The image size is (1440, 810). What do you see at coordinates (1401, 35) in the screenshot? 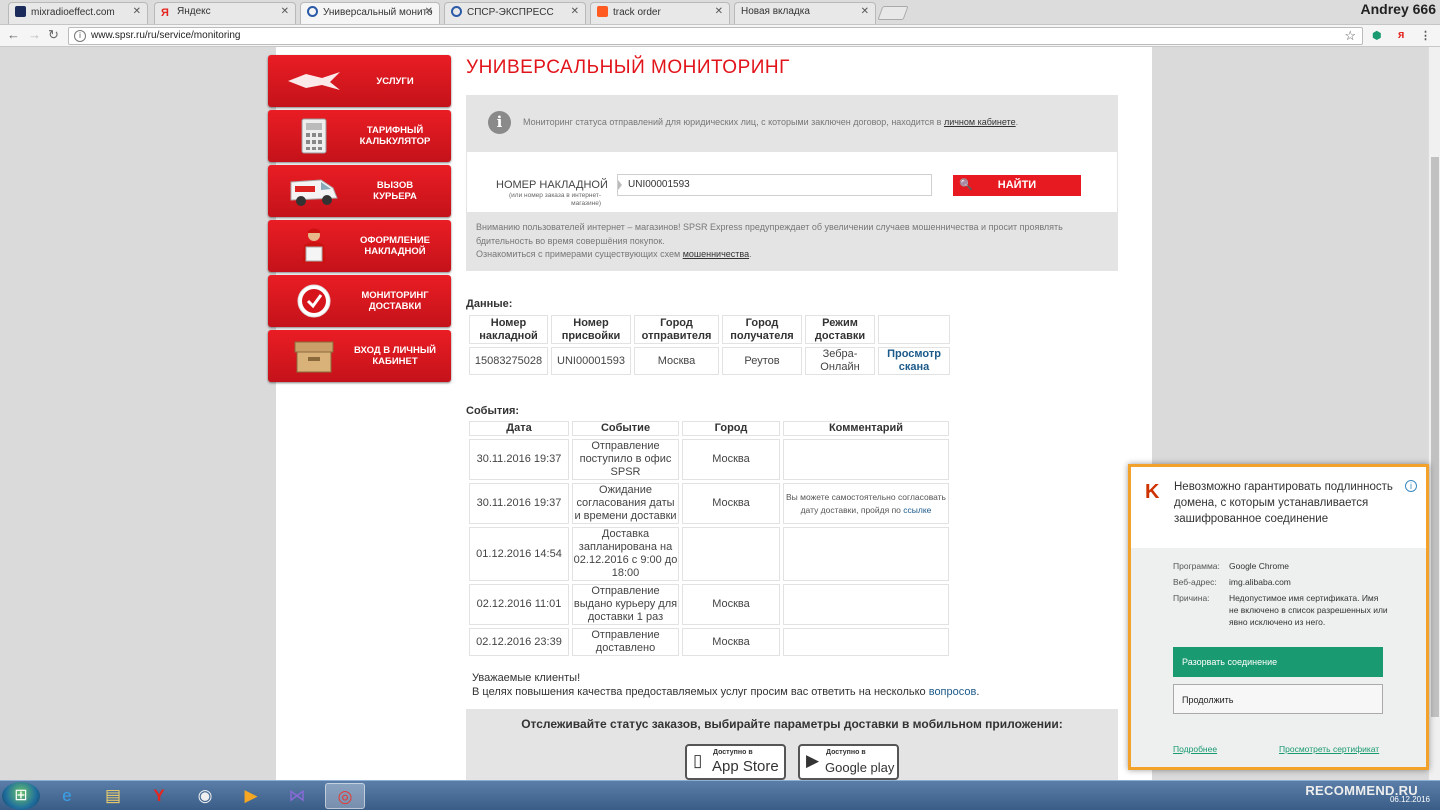
I see `yandex-extension-icon: я` at bounding box center [1401, 35].